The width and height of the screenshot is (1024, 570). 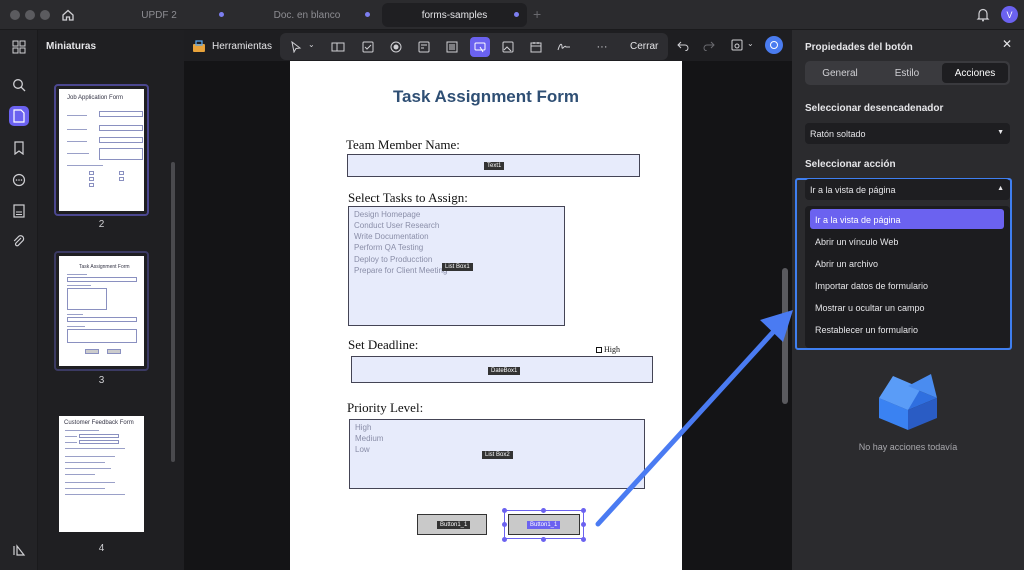 What do you see at coordinates (537, 14) in the screenshot?
I see `new-tab-icon: +` at bounding box center [537, 14].